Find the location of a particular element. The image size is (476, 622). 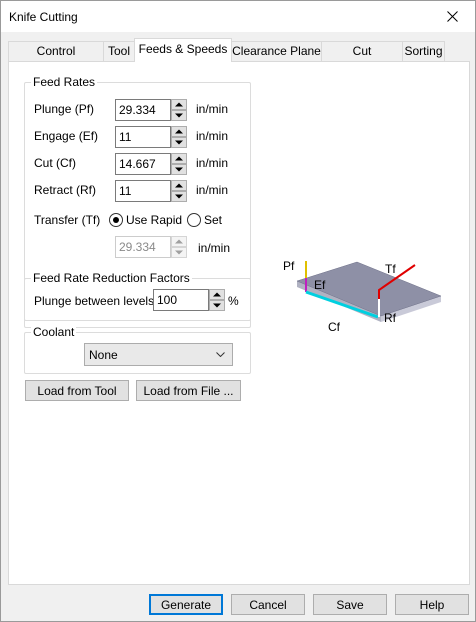

plunge-levels-up-button is located at coordinates (217, 294).